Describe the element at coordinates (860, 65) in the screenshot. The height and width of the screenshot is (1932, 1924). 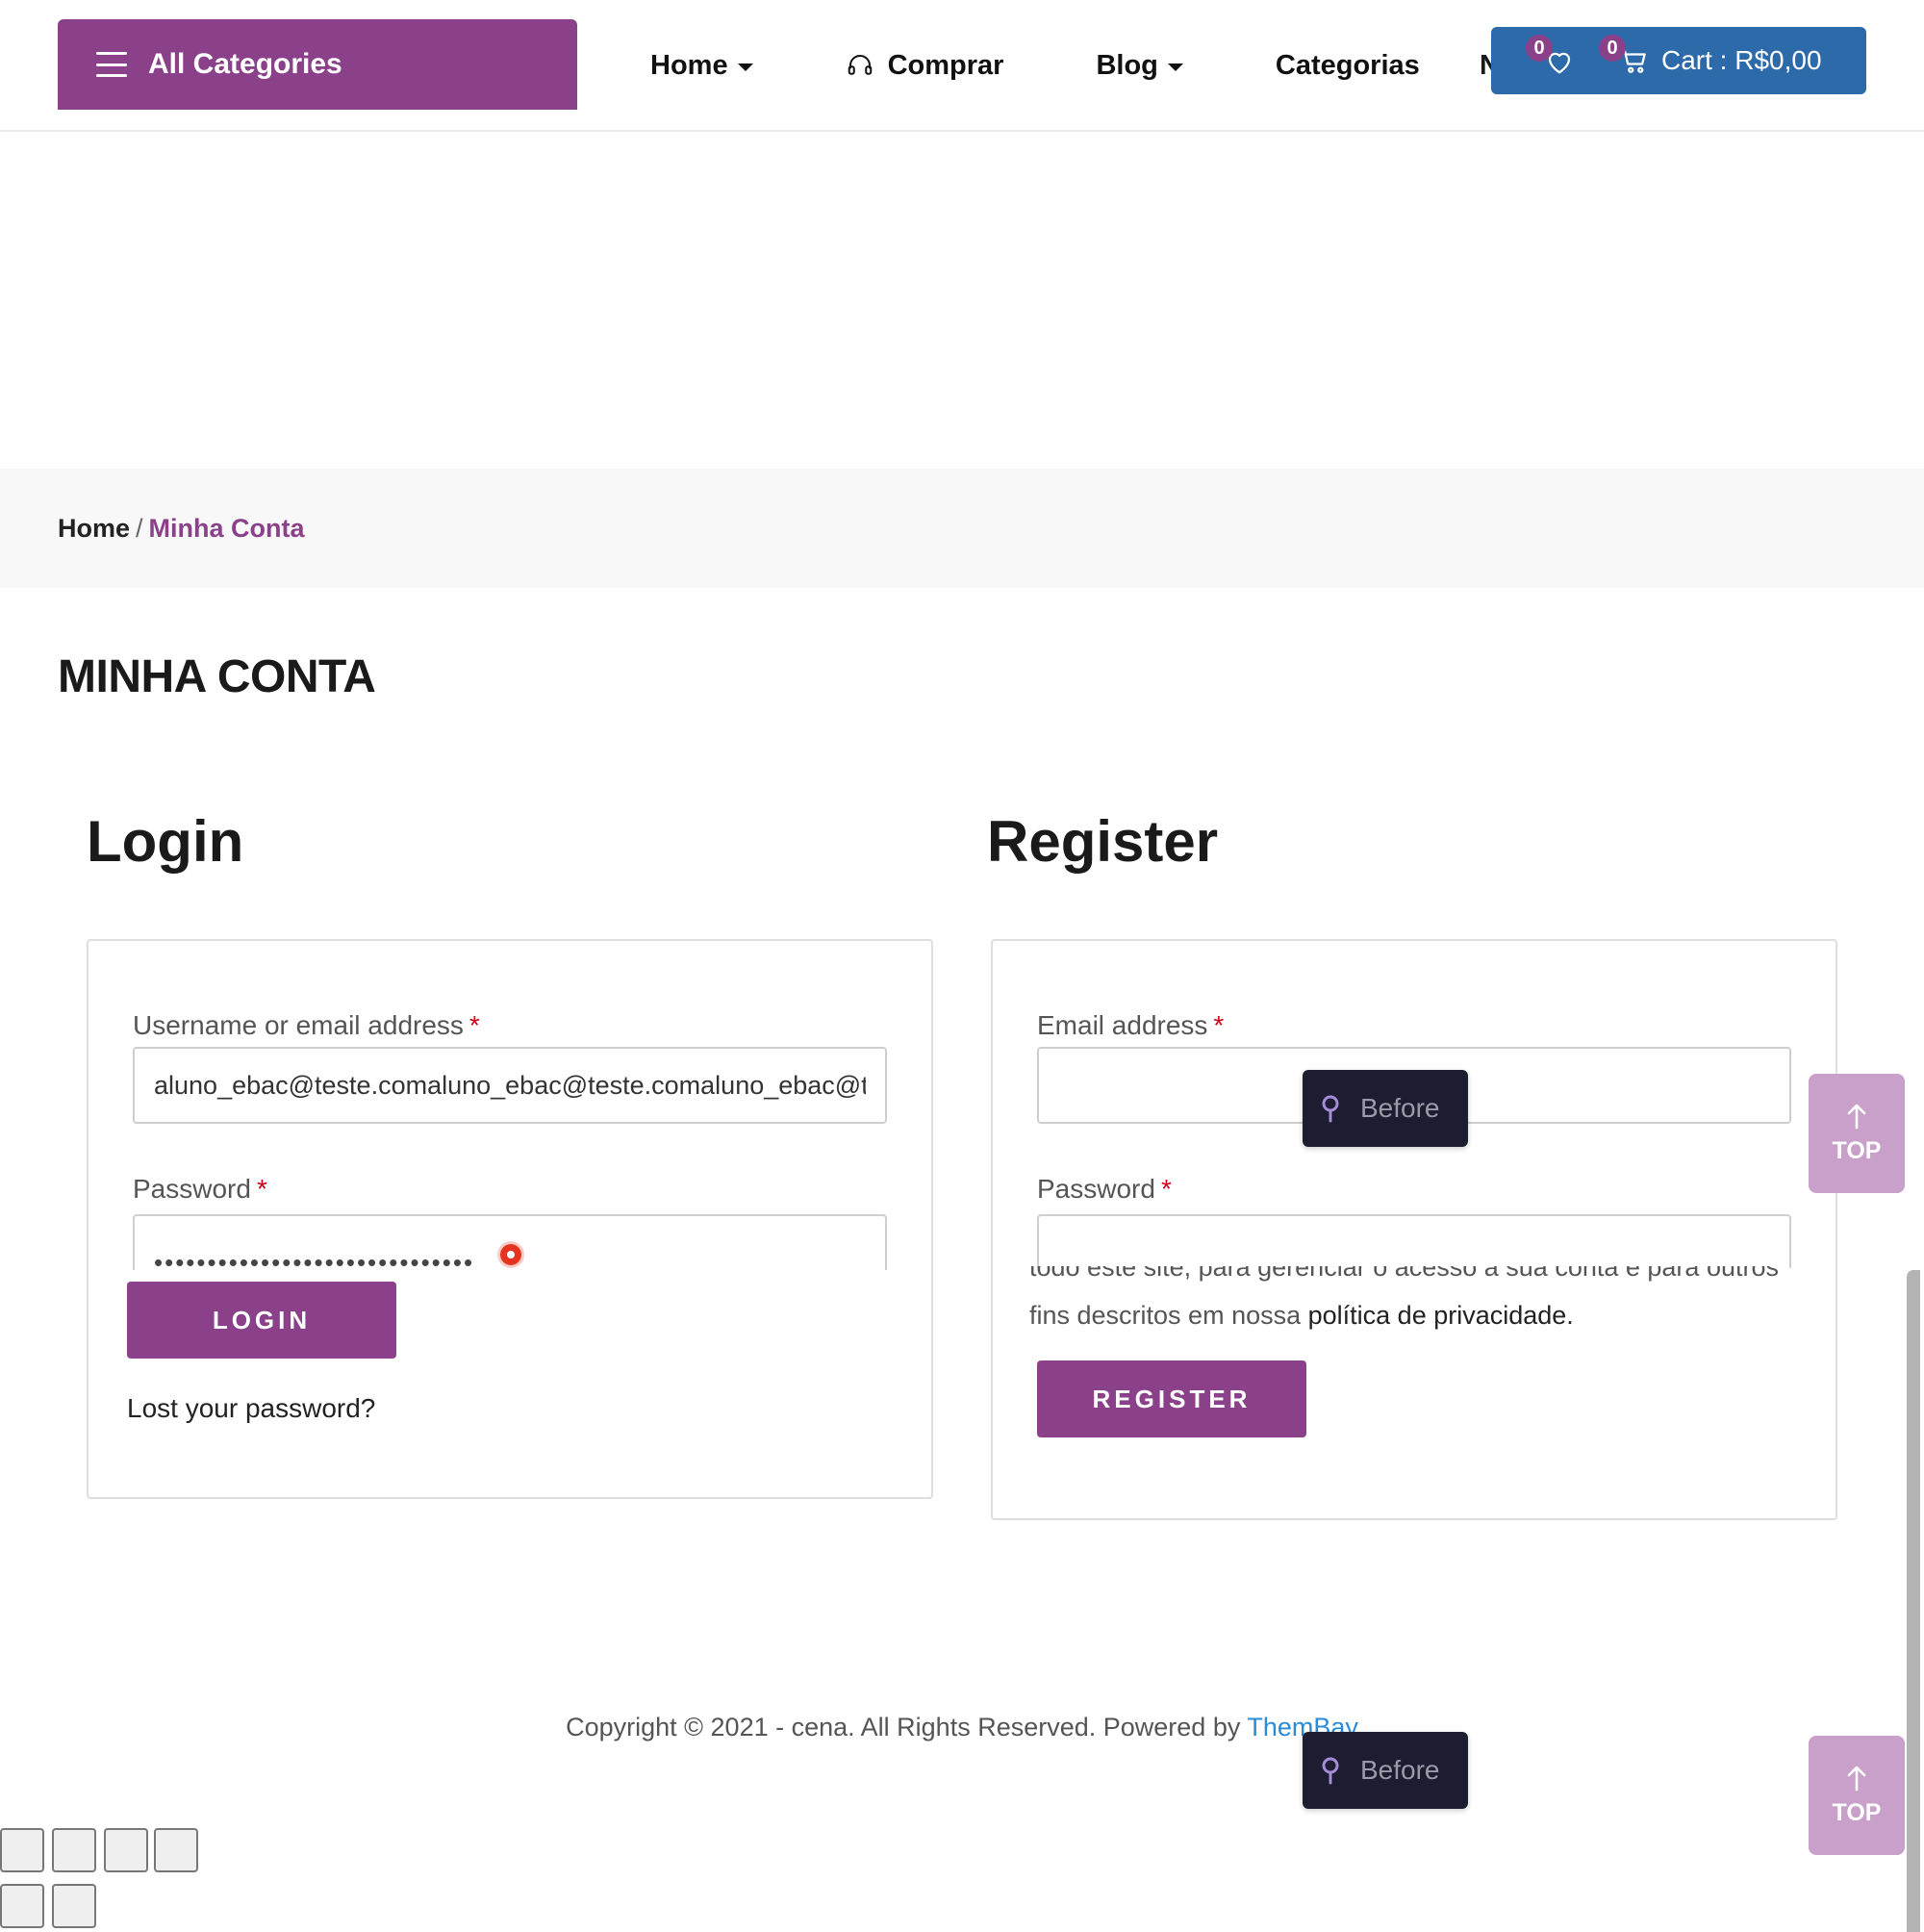
I see `headset-icon` at that location.